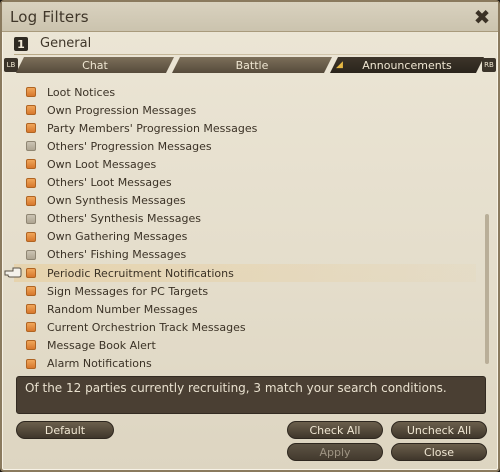  I want to click on filter-row: Others' Progression Messages, so click(245, 146).